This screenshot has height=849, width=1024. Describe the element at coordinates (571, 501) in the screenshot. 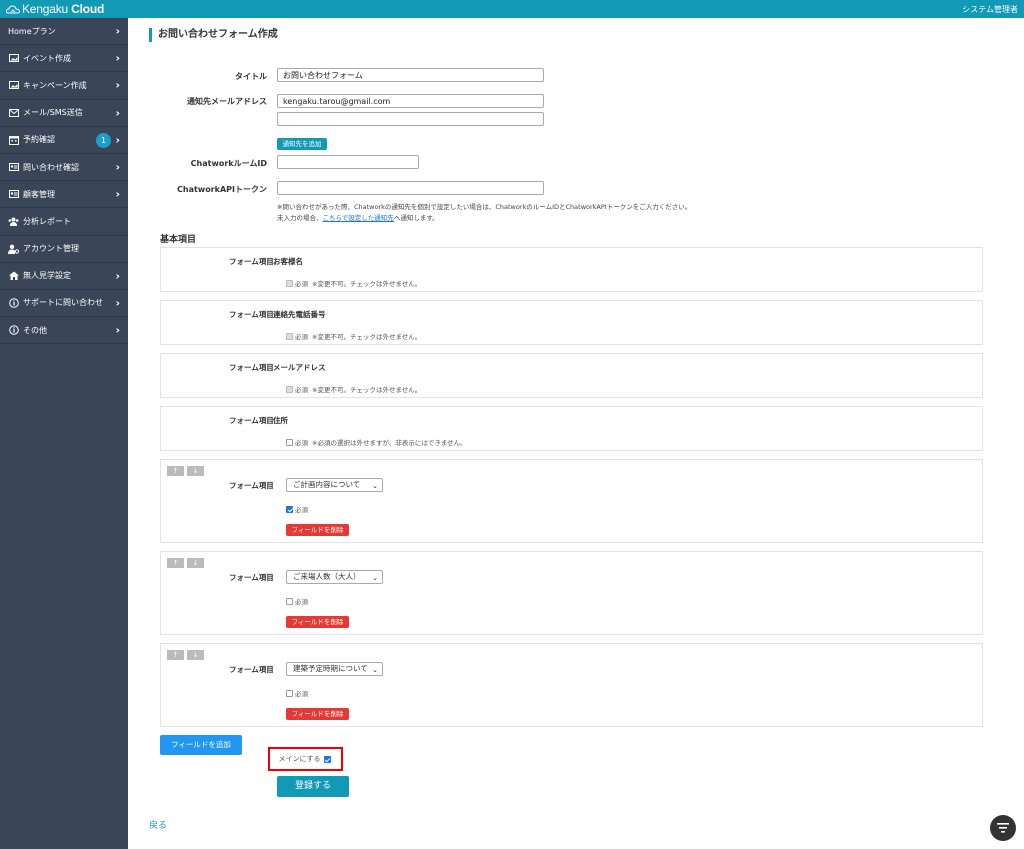

I see `custom-field-card: ↑ ↓ フォーム項目 ご計画内容について ⌄ 必須フィールドを削除` at that location.